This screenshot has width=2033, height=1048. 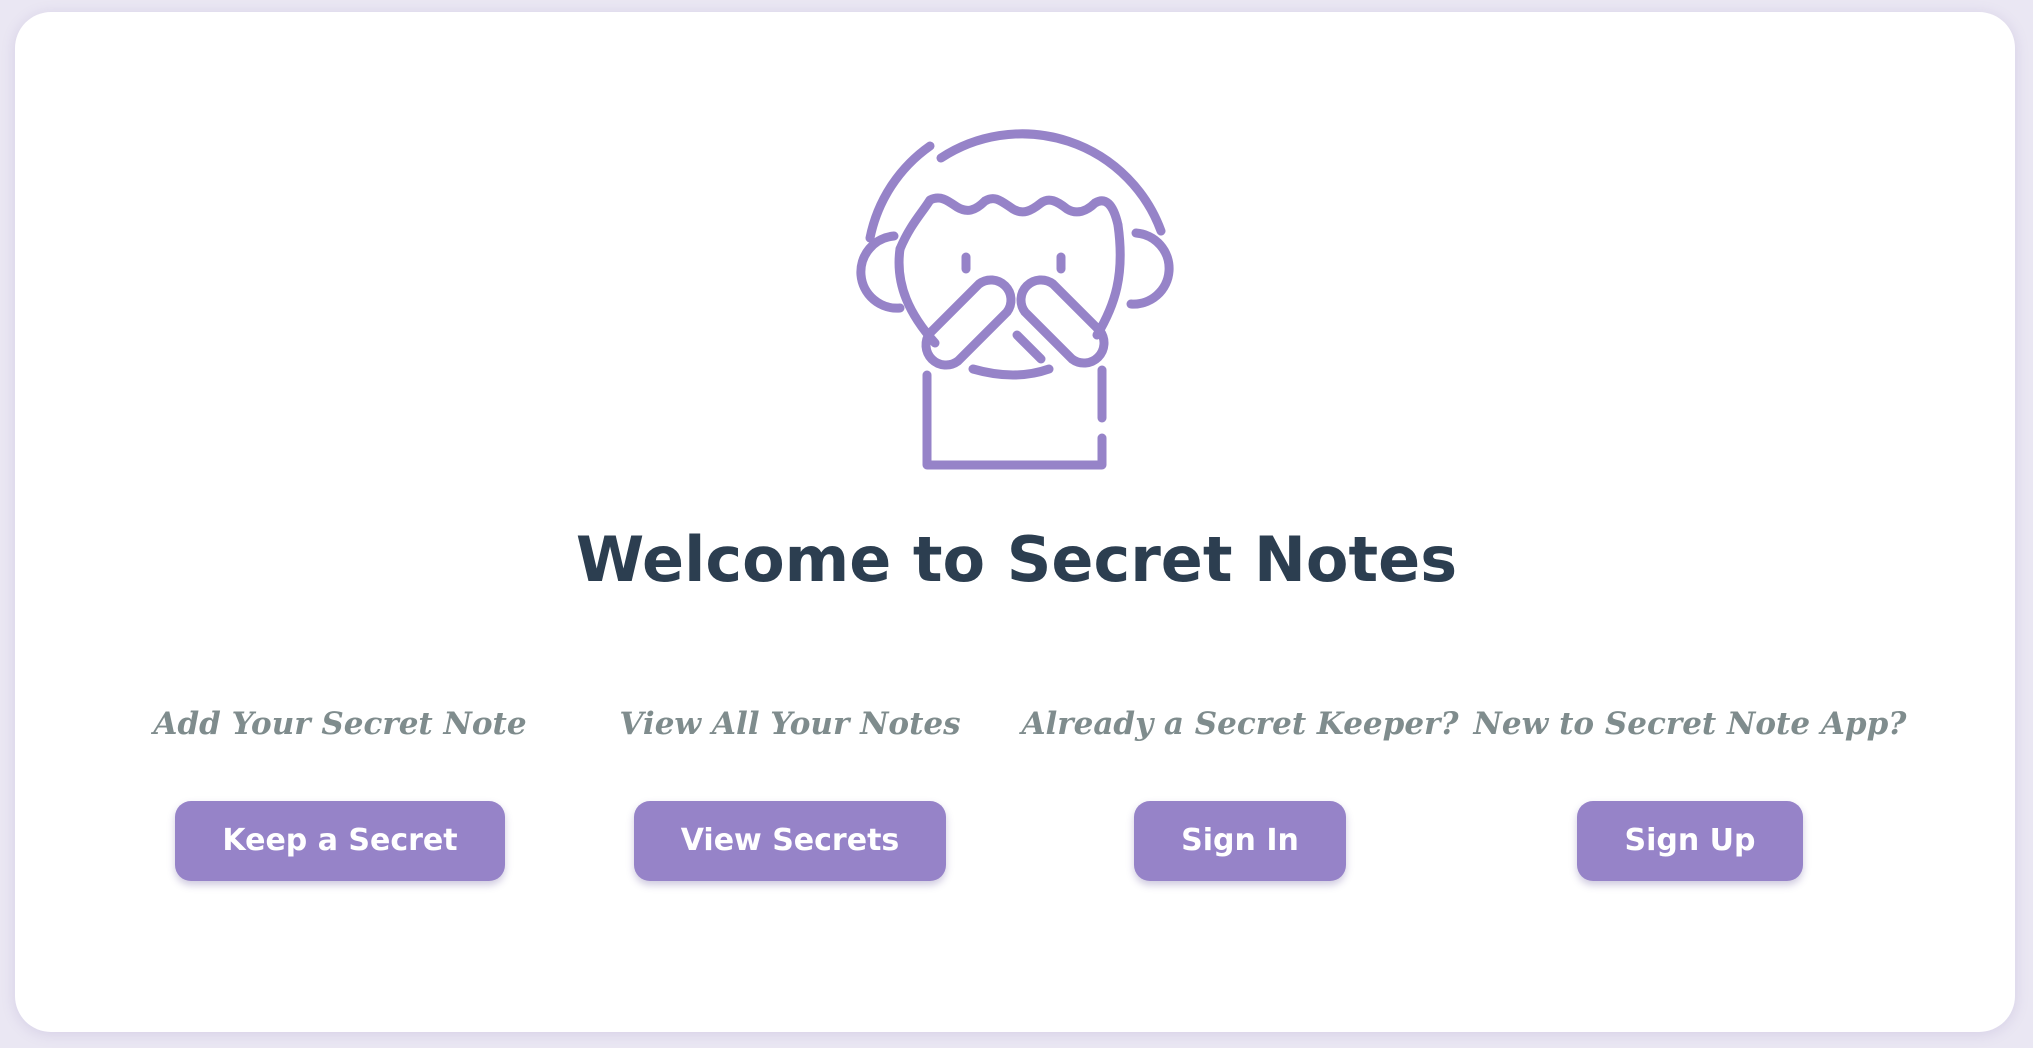 I want to click on speak-no-evil-person-icon, so click(x=1015, y=299).